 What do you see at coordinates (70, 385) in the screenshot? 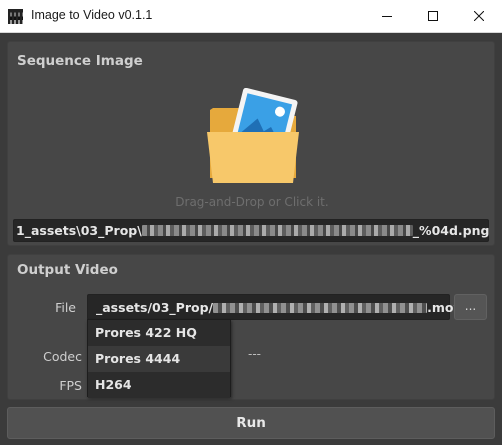
I see `fps-label: FPS` at bounding box center [70, 385].